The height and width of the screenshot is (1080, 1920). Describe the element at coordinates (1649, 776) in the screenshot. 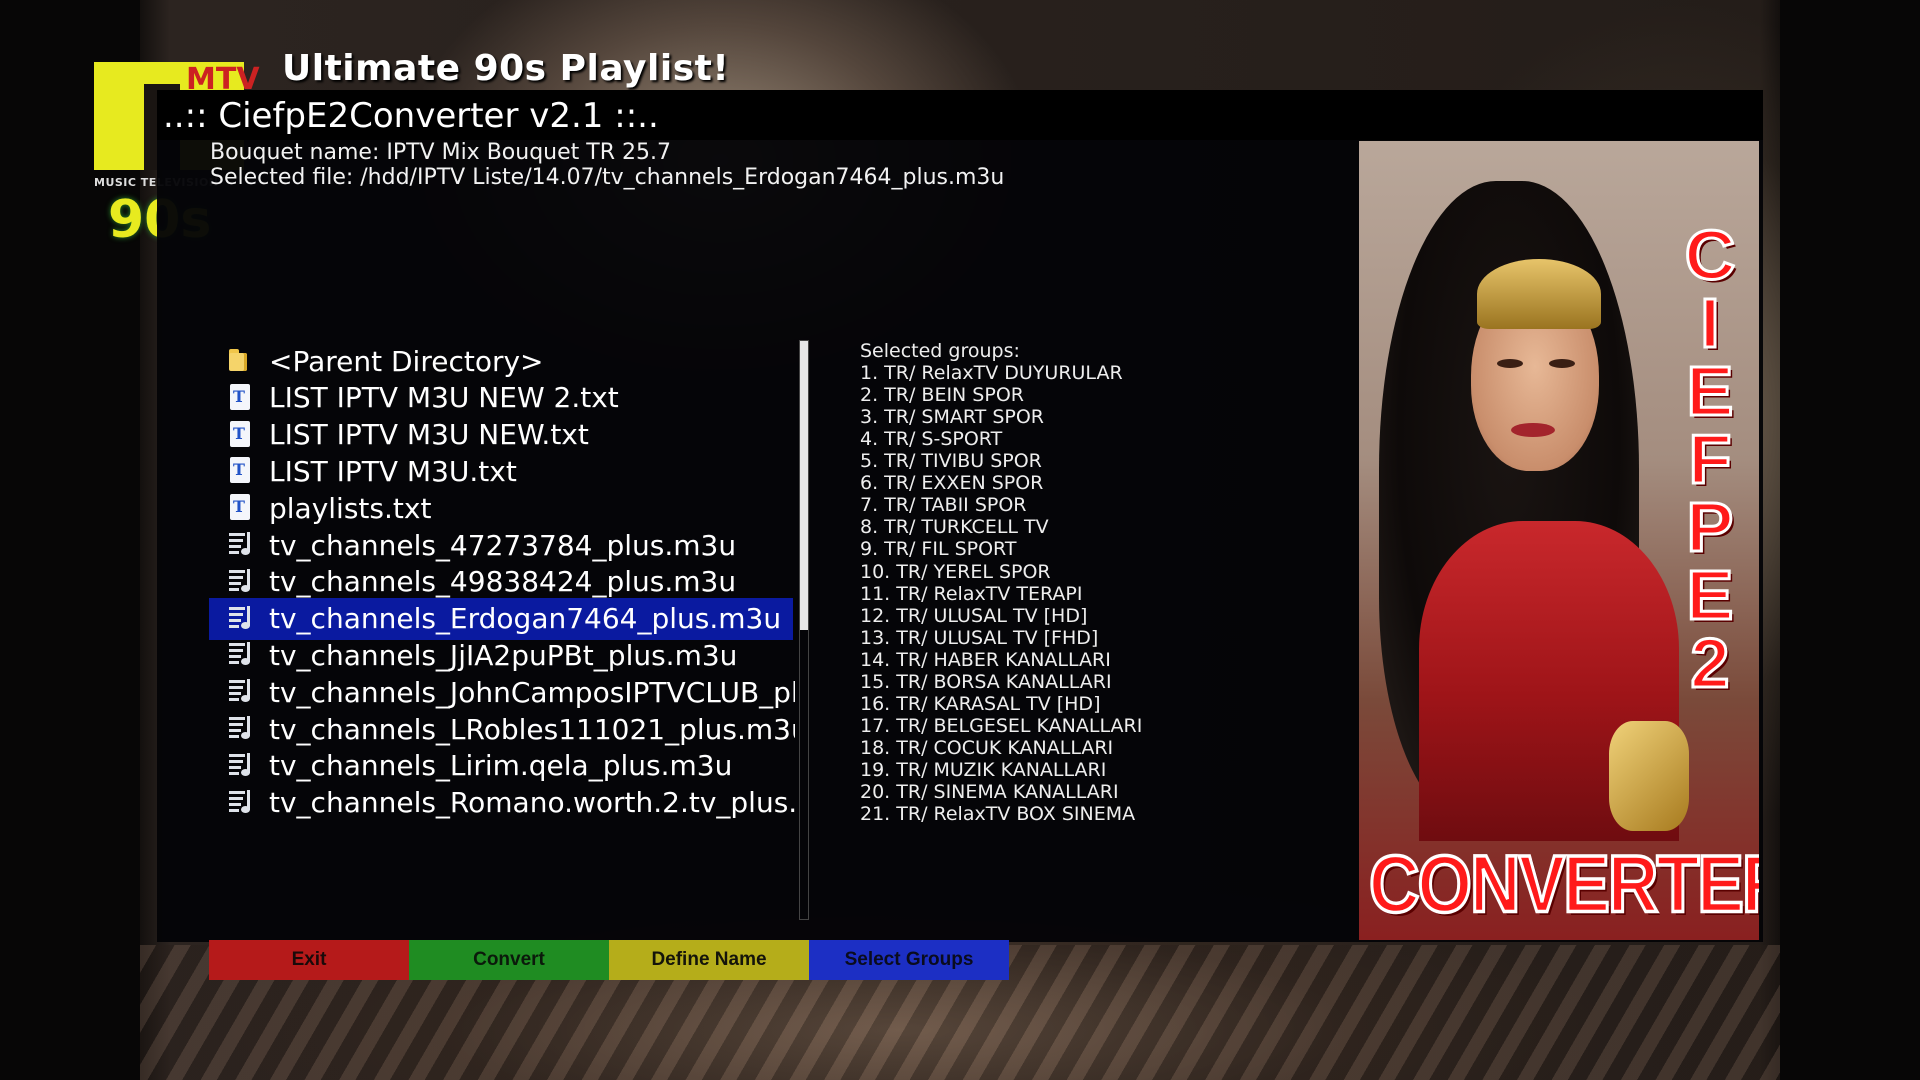

I see `poster-armor` at that location.